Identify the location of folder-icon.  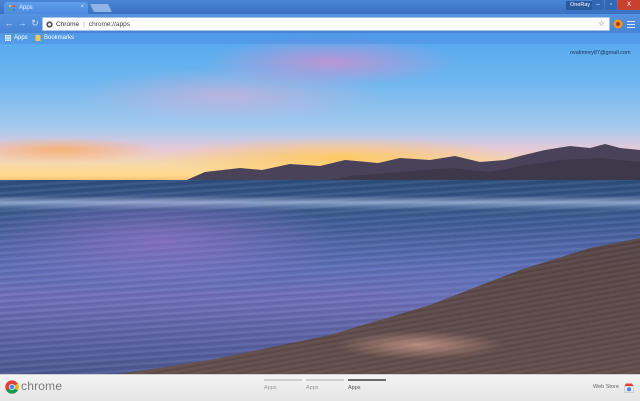
(38, 38).